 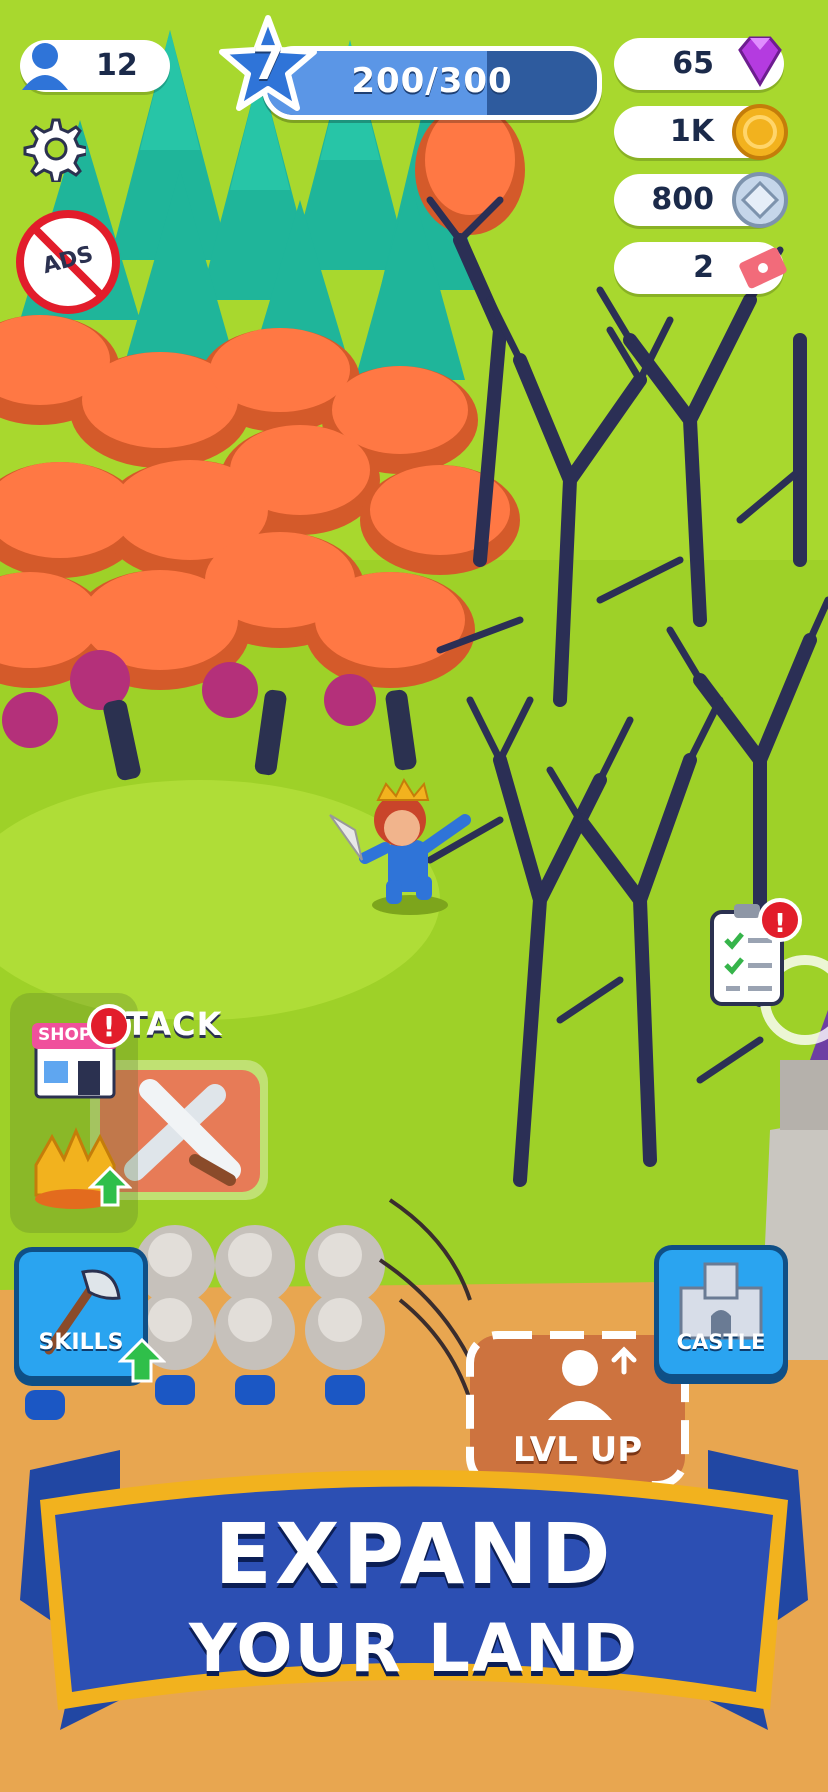 What do you see at coordinates (763, 268) in the screenshot?
I see `ticket-icon` at bounding box center [763, 268].